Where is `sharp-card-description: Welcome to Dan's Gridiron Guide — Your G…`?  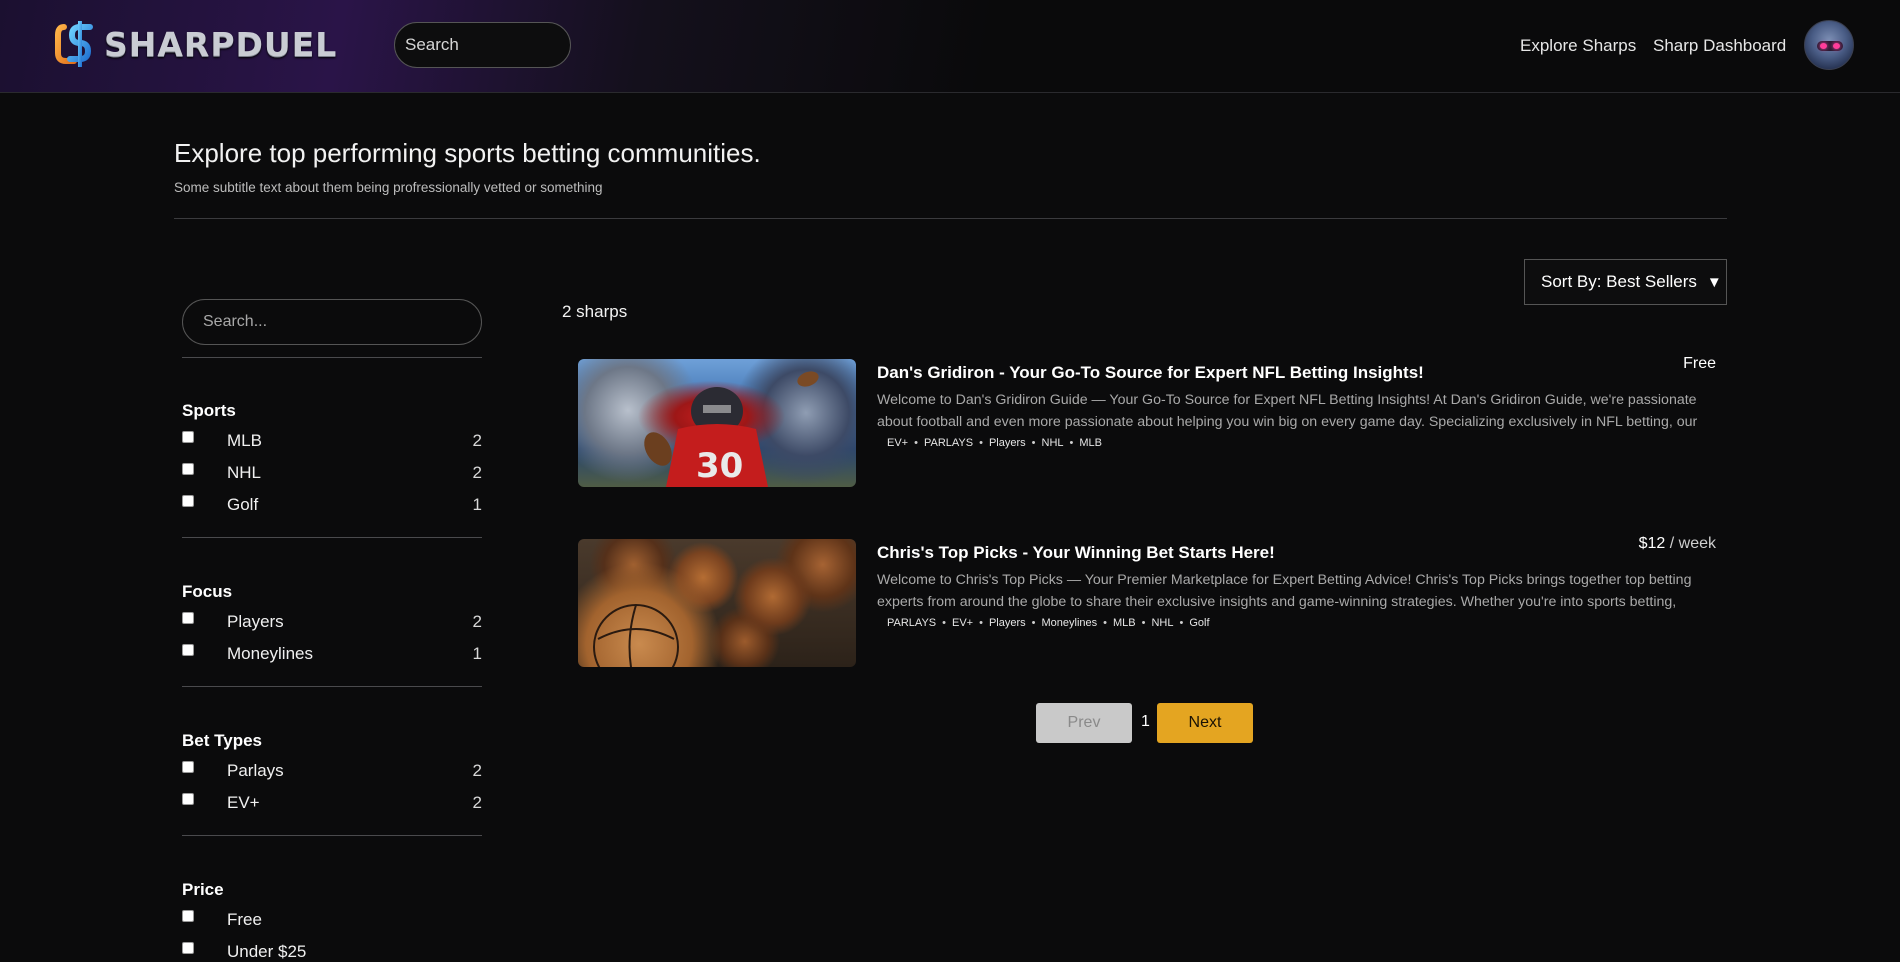
sharp-card-description: Welcome to Dan's Gridiron Guide — Your G… is located at coordinates (1287, 411).